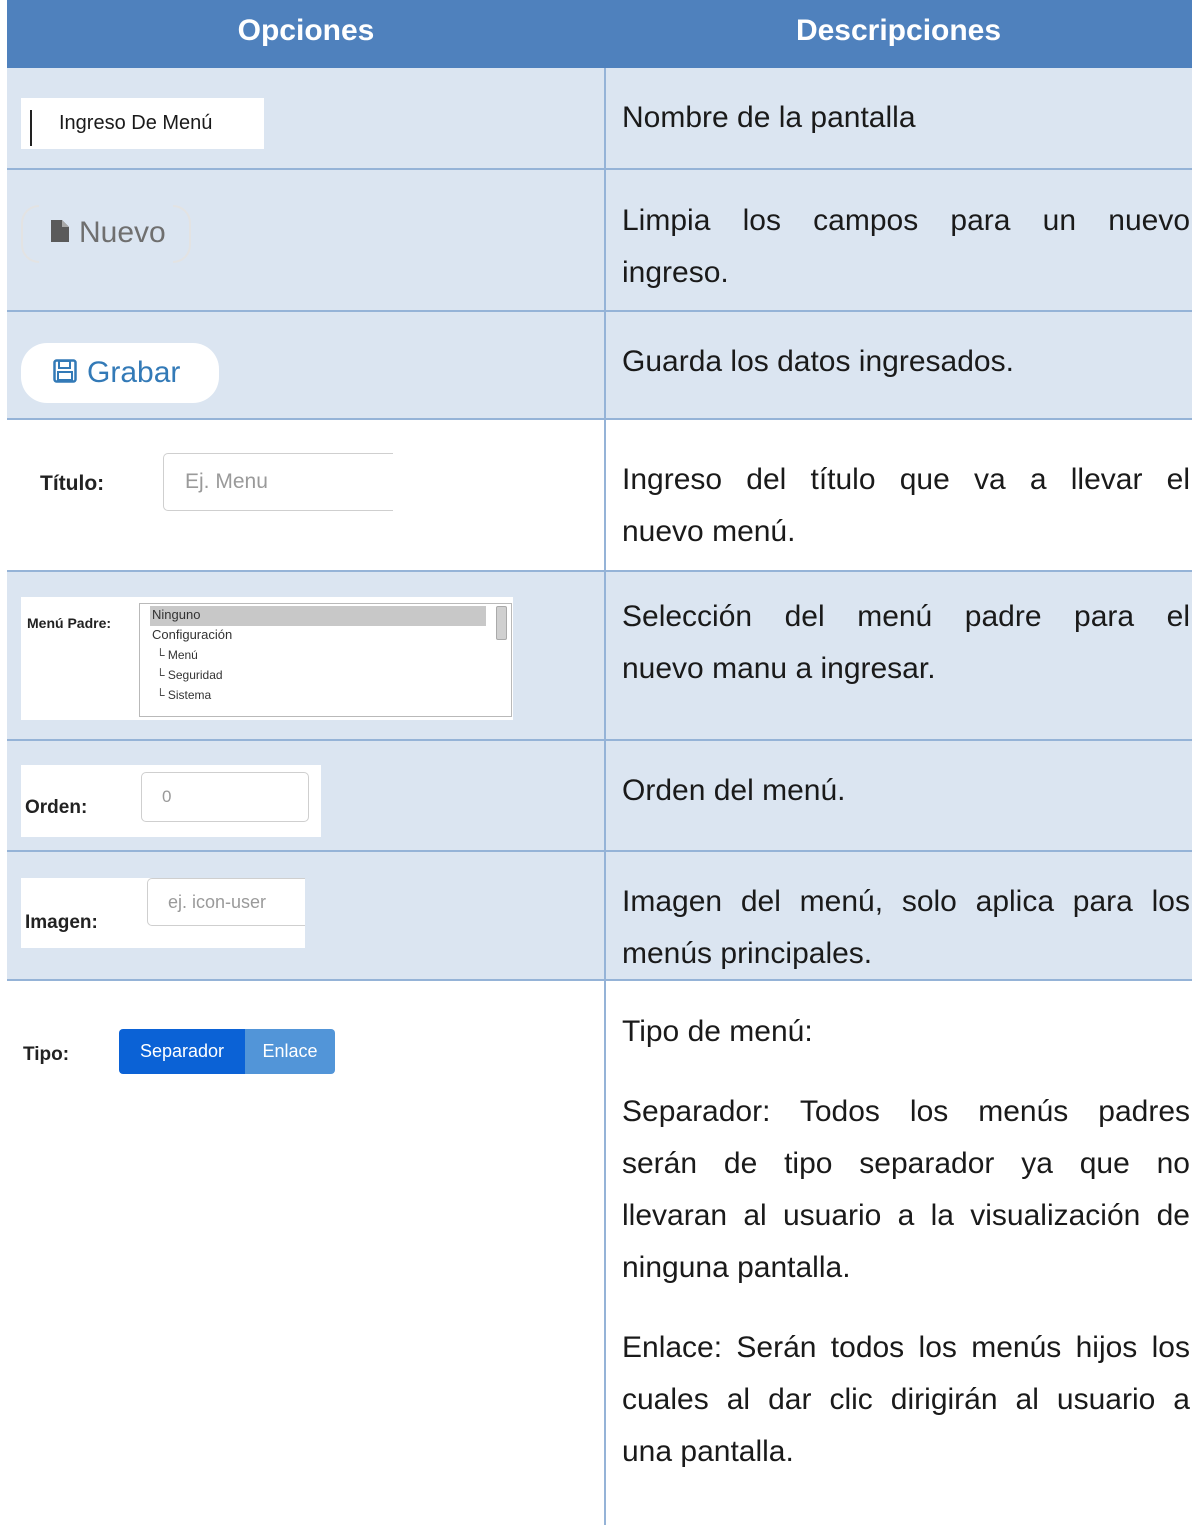 This screenshot has height=1525, width=1192. Describe the element at coordinates (31, 128) in the screenshot. I see `title-accent-bar` at that location.